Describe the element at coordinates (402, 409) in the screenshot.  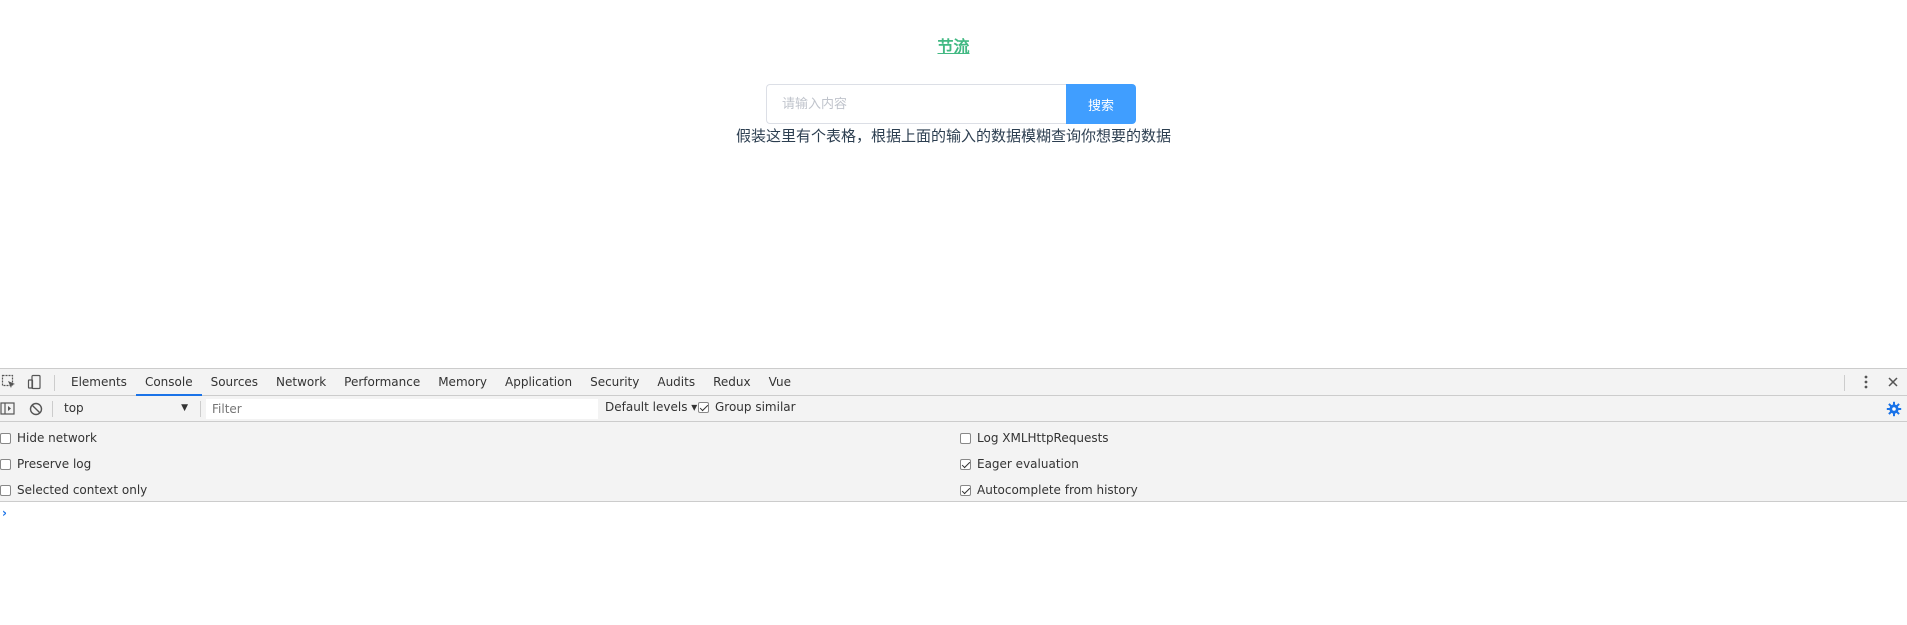
I see `filter-input` at that location.